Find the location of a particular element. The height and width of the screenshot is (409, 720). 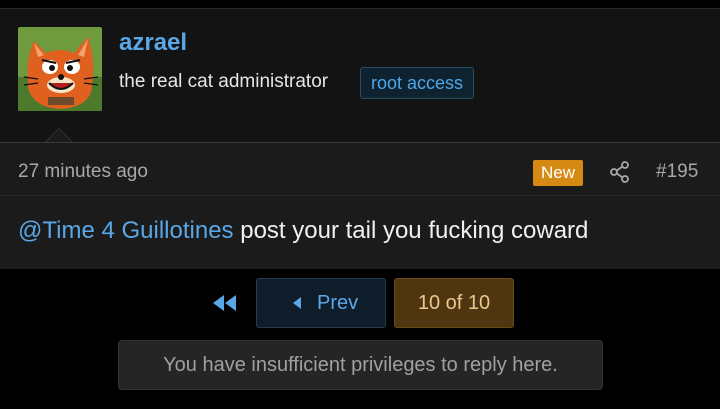

new-badge: New is located at coordinates (558, 173).